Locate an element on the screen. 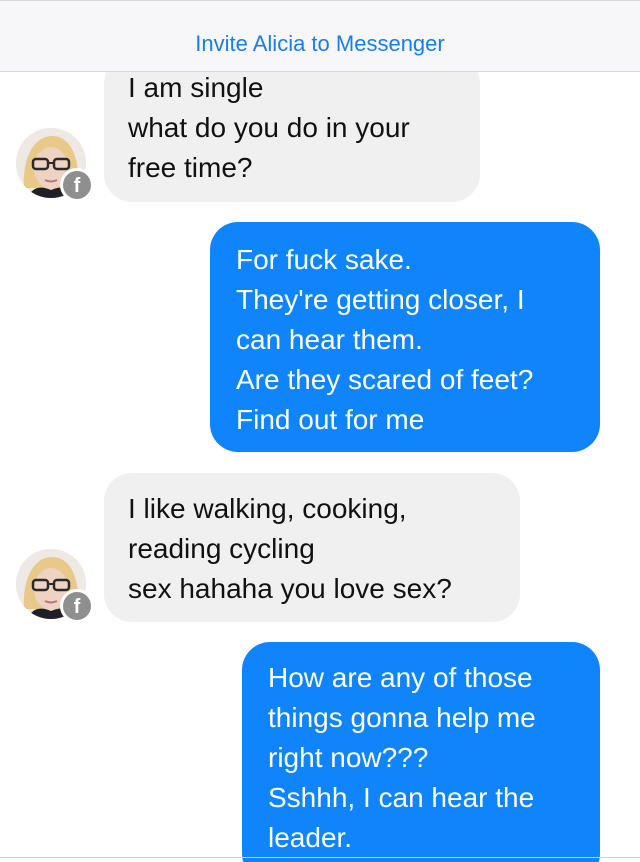 The width and height of the screenshot is (640, 862). message-text-line: what do you do in your is located at coordinates (269, 127).